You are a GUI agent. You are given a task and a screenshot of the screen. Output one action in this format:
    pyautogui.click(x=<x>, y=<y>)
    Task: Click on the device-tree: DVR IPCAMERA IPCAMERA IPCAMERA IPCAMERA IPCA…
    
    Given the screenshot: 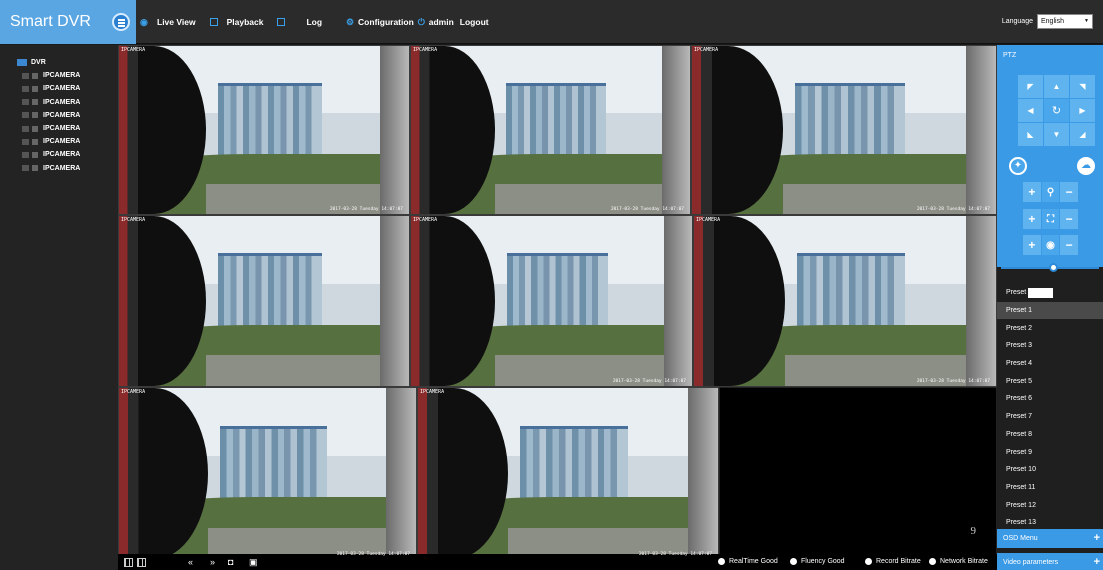 What is the action you would take?
    pyautogui.click(x=59, y=307)
    